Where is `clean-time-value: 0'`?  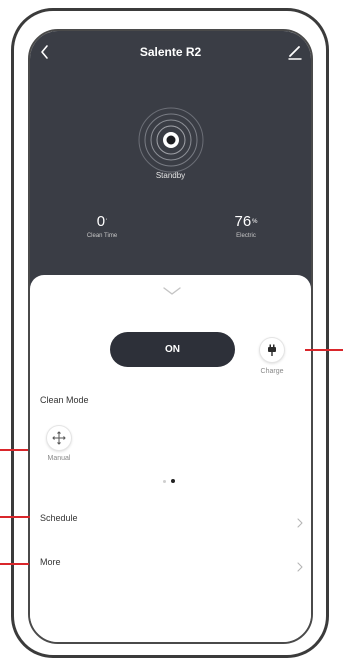
clean-time-value: 0' is located at coordinates (102, 222).